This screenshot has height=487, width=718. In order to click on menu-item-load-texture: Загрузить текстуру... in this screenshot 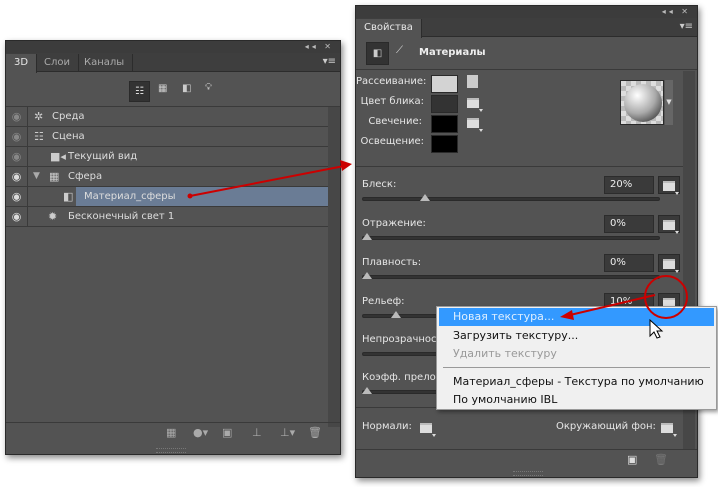, I will do `click(576, 336)`.